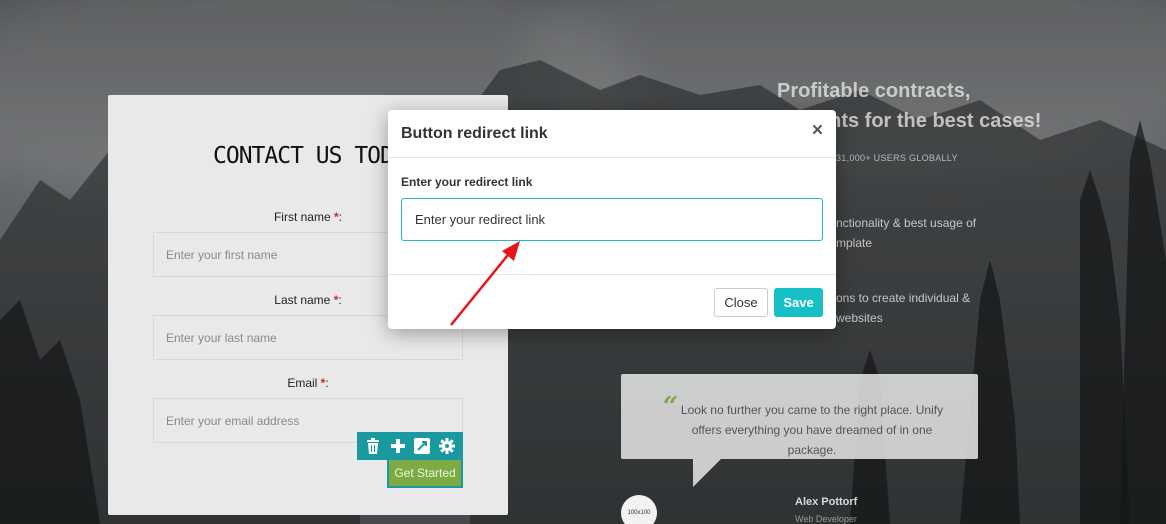 The height and width of the screenshot is (524, 1166). Describe the element at coordinates (930, 121) in the screenshot. I see `hero-headline-line2: ents for the best cases!` at that location.